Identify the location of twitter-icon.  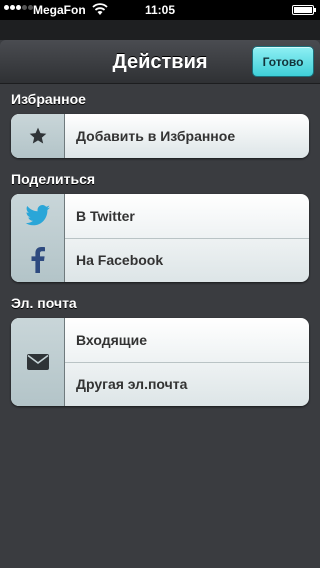
(38, 216).